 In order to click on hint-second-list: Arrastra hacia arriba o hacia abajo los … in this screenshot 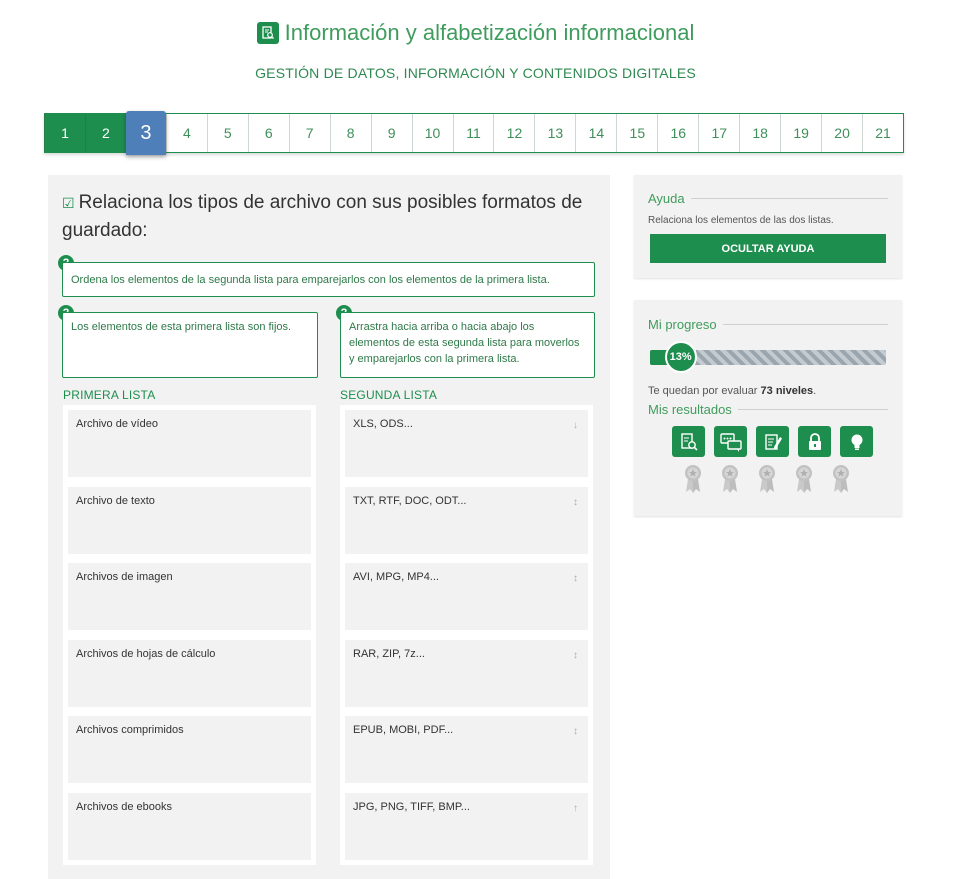, I will do `click(467, 345)`.